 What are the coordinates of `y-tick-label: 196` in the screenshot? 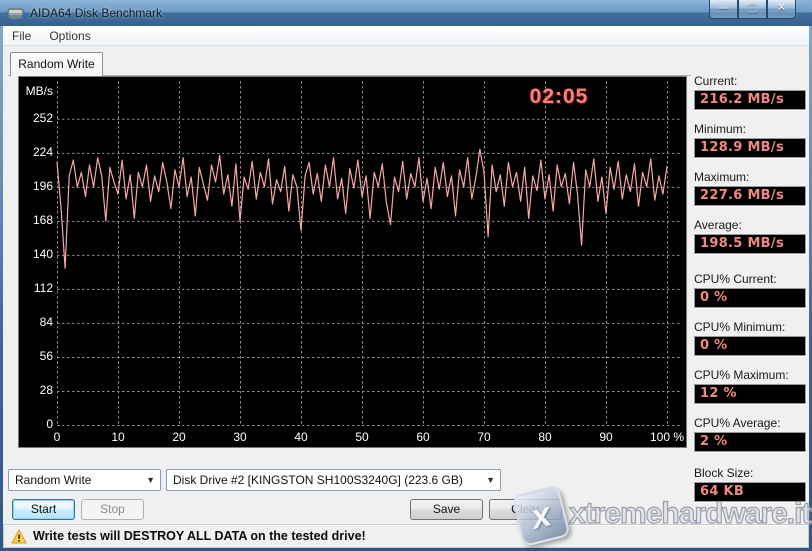 It's located at (42, 185).